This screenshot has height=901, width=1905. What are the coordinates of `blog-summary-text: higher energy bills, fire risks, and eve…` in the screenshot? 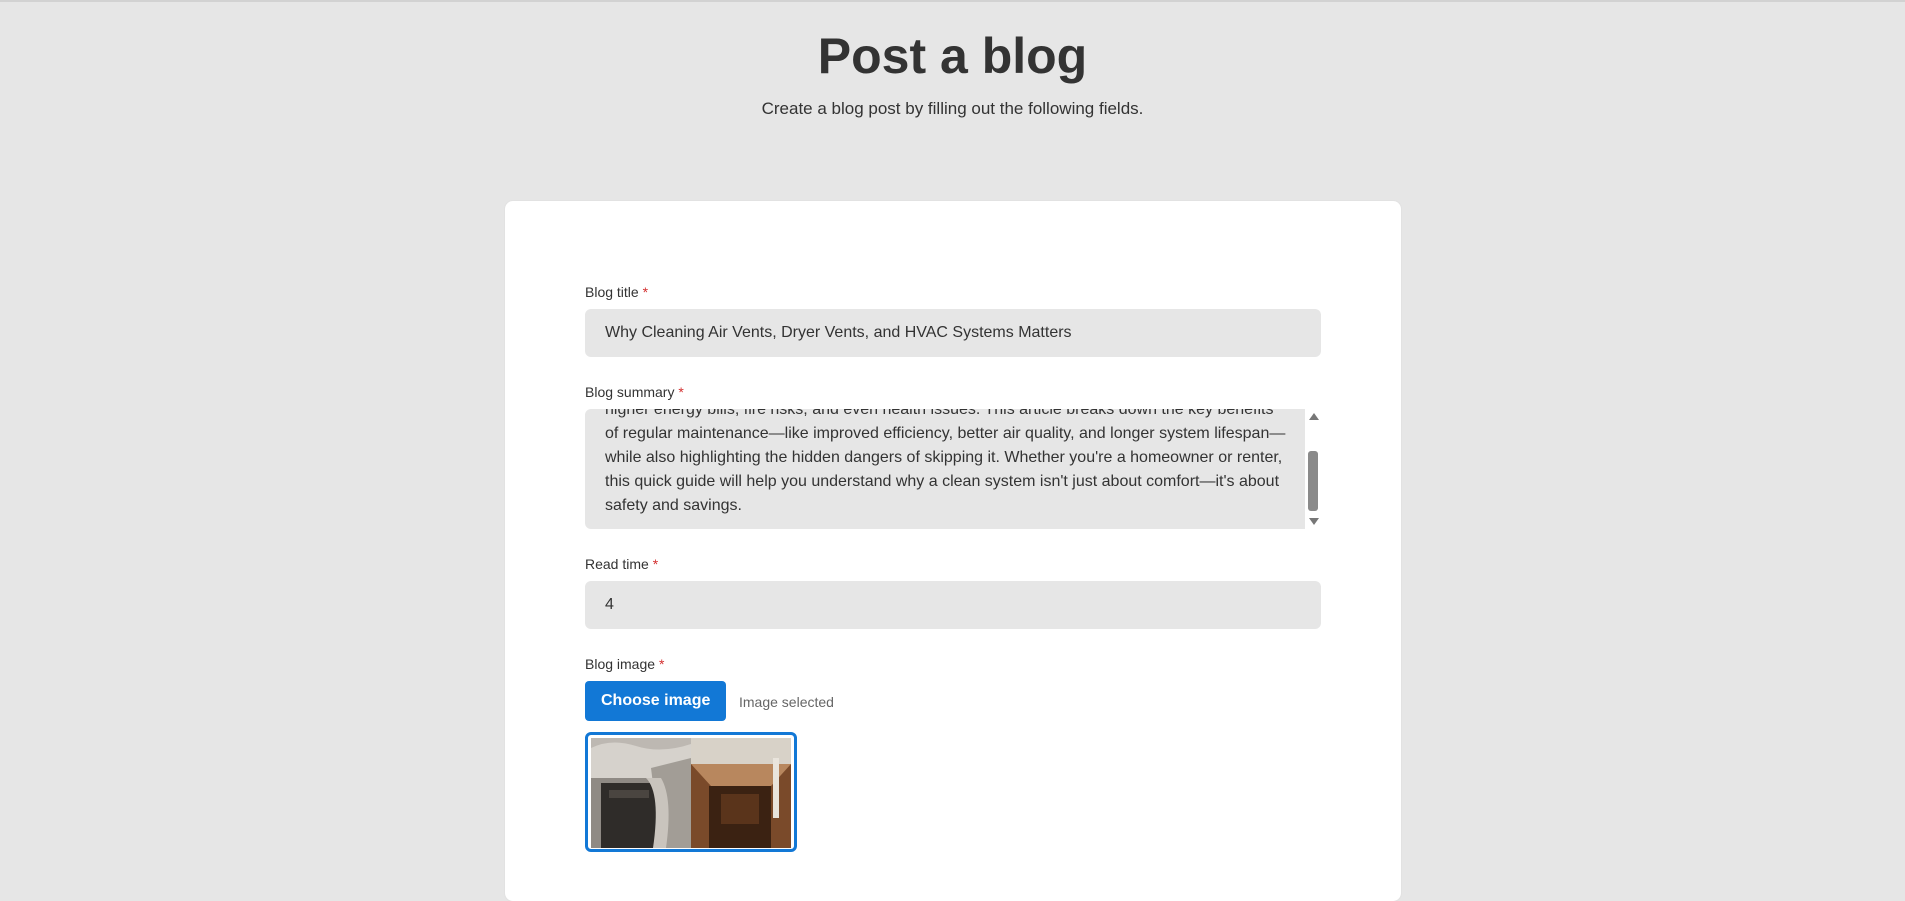 It's located at (955, 463).